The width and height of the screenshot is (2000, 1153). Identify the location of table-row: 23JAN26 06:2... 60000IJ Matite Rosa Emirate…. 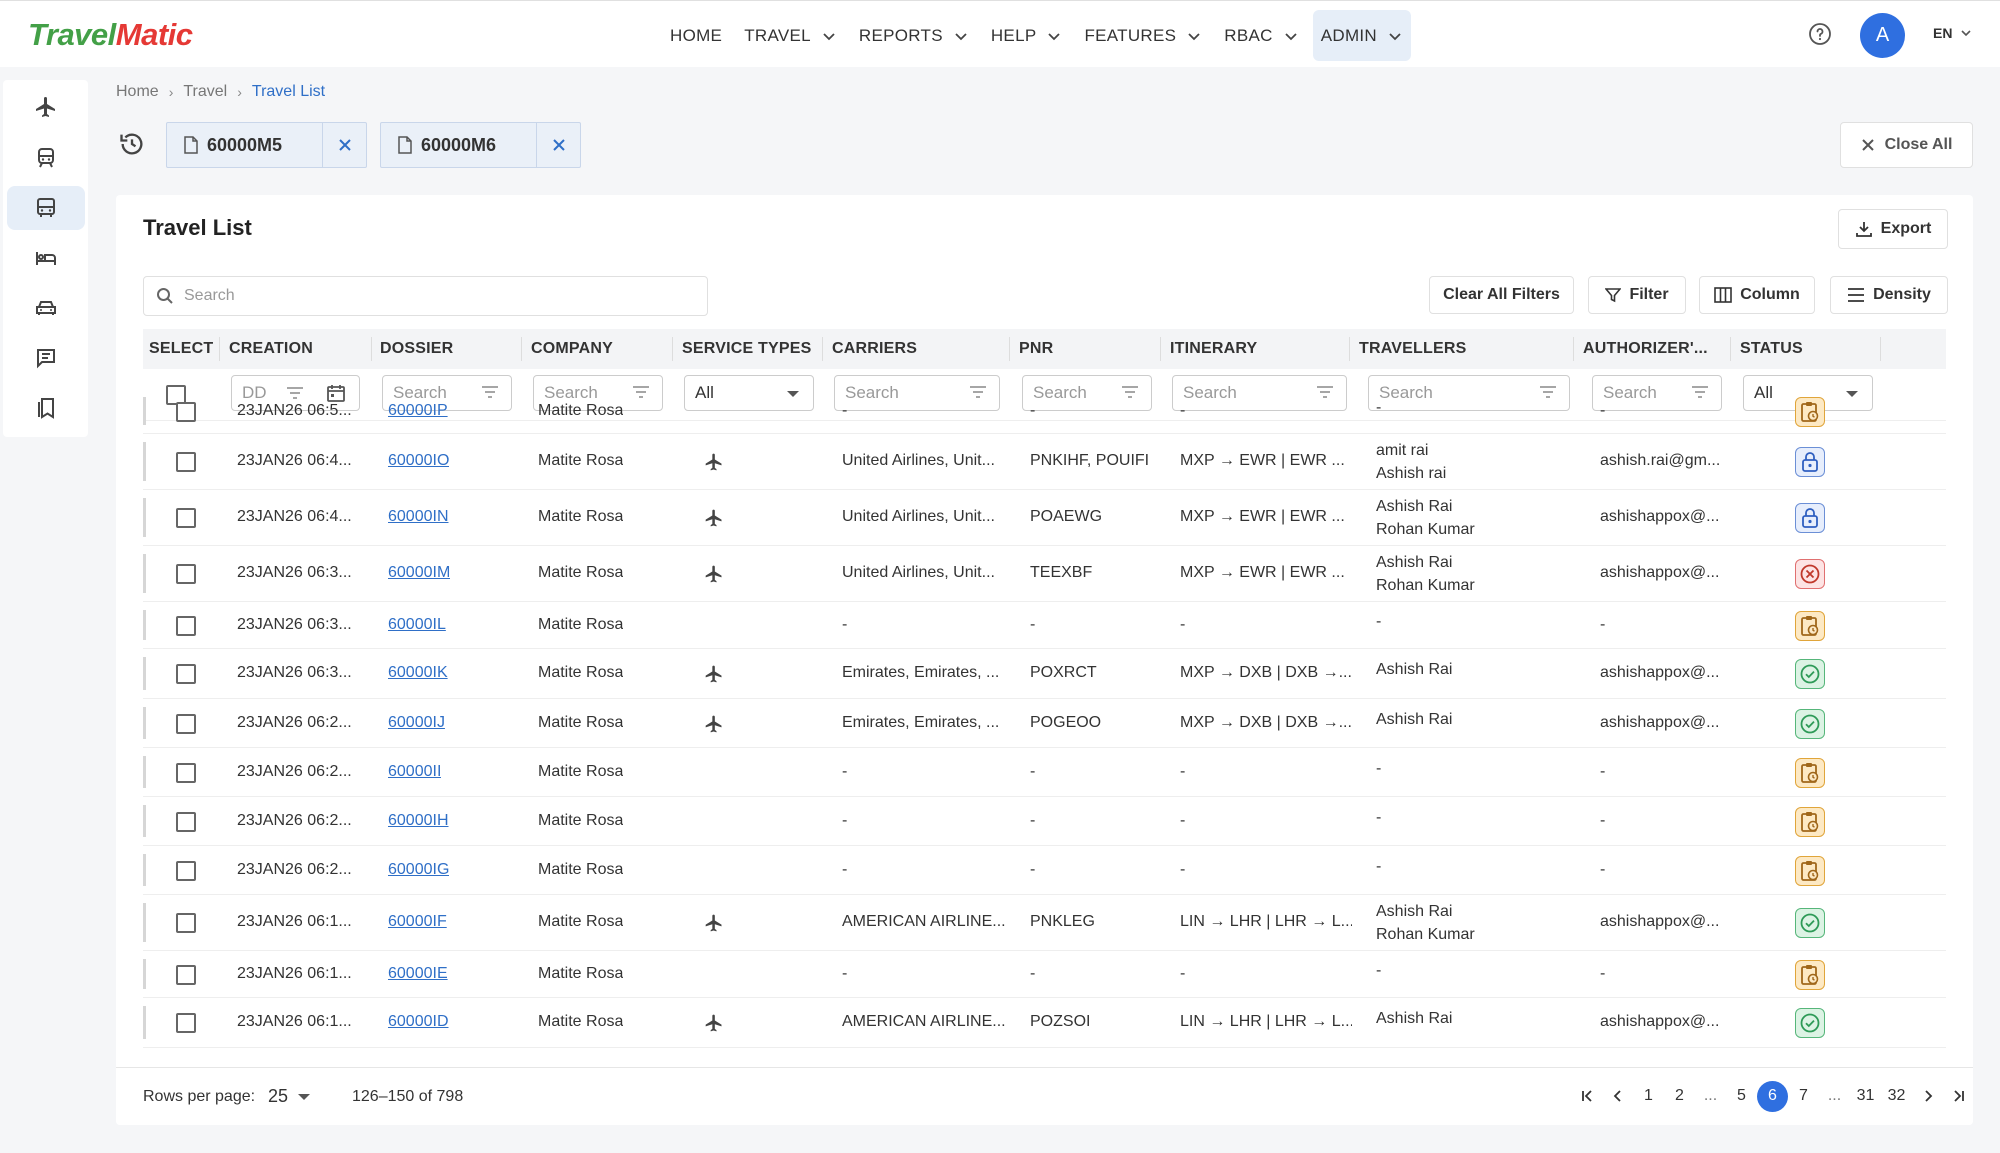
(1044, 723).